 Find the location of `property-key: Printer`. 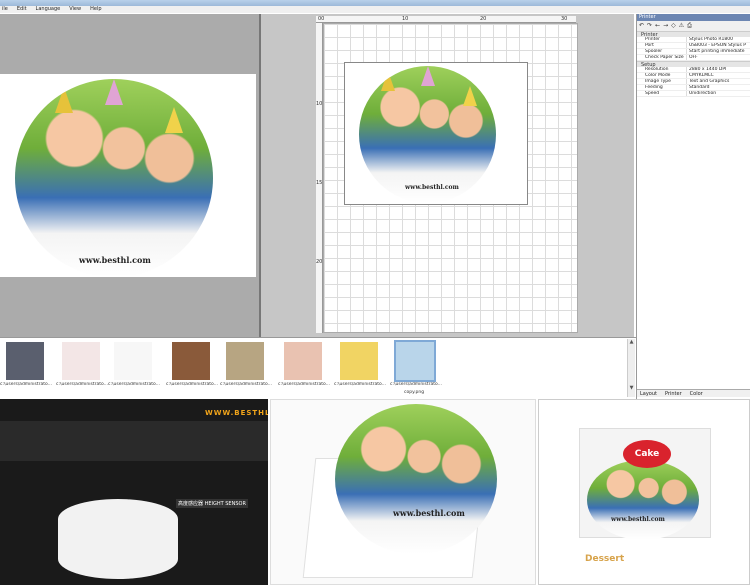

property-key: Printer is located at coordinates (662, 39).